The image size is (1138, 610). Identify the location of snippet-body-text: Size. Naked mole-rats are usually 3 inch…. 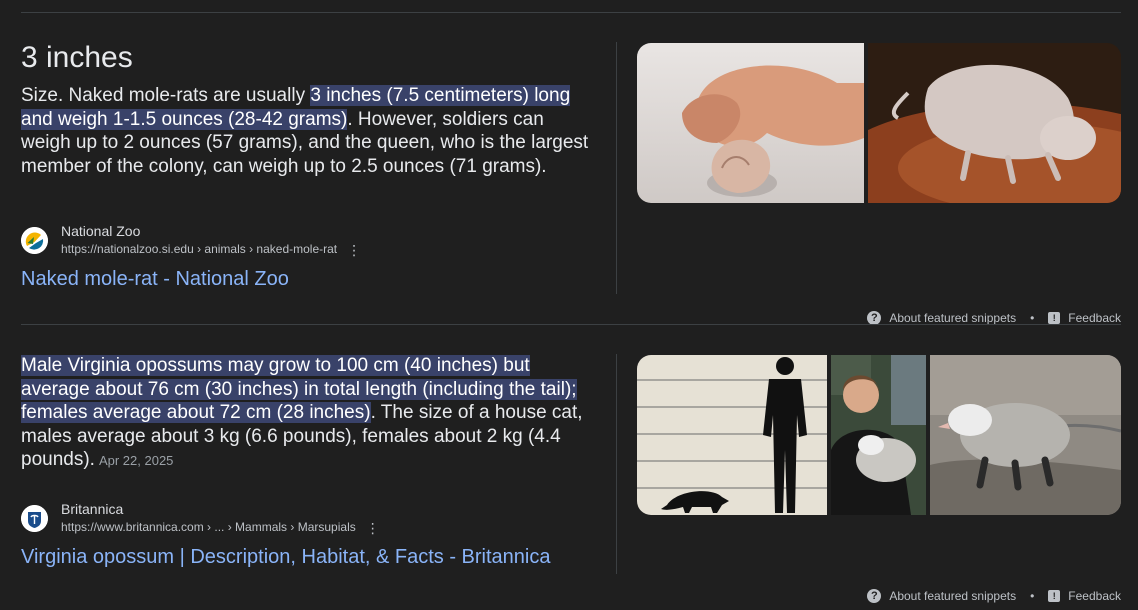
(308, 131).